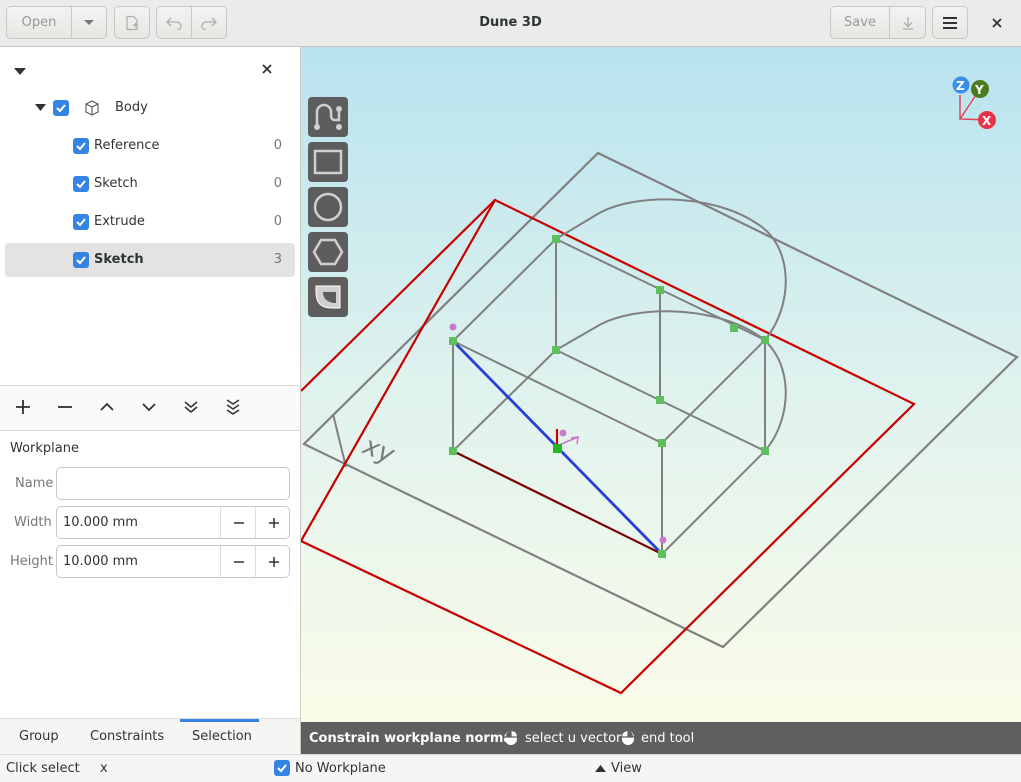 Image resolution: width=1021 pixels, height=782 pixels. Describe the element at coordinates (81, 146) in the screenshot. I see `reference-visibility-checkbox` at that location.